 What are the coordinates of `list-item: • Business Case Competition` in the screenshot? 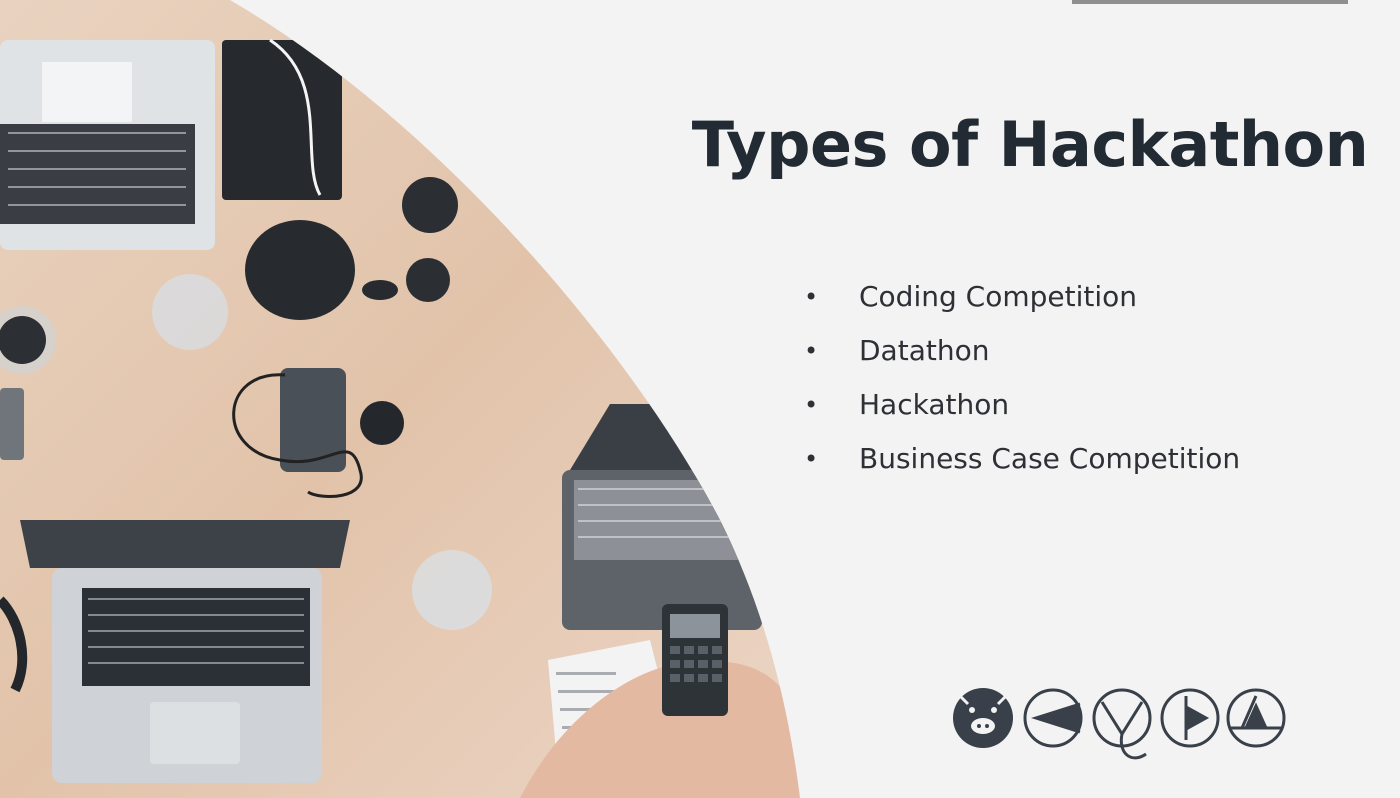 It's located at (1020, 459).